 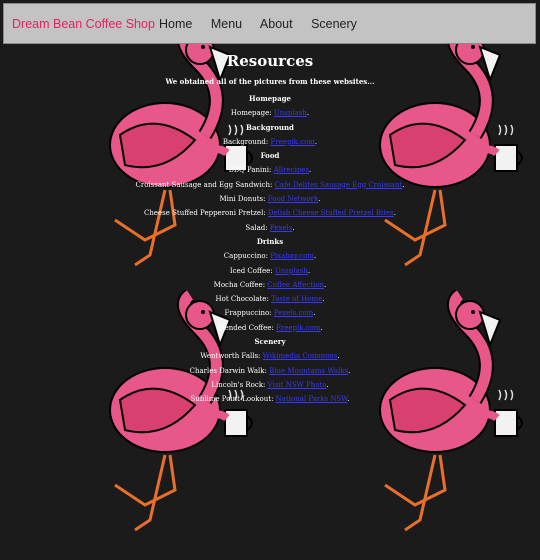 What do you see at coordinates (204, 184) in the screenshot?
I see `resource-label: Croissant Sausage and Egg Sandwich:` at bounding box center [204, 184].